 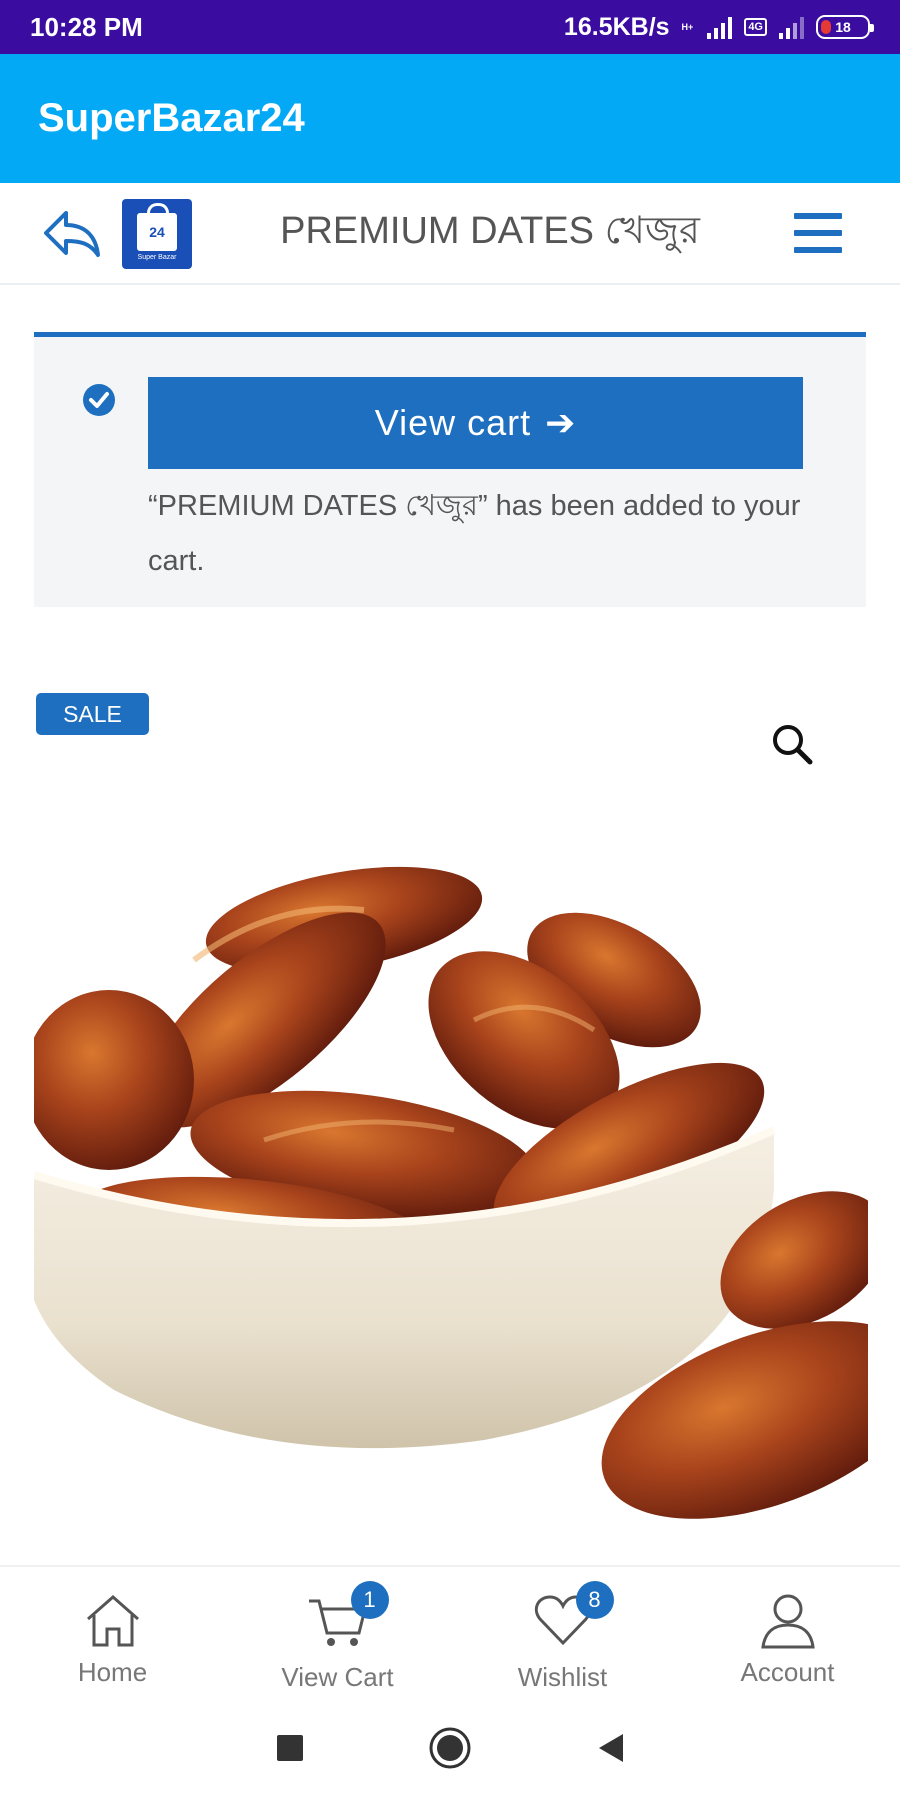 What do you see at coordinates (787, 1621) in the screenshot?
I see `user-icon` at bounding box center [787, 1621].